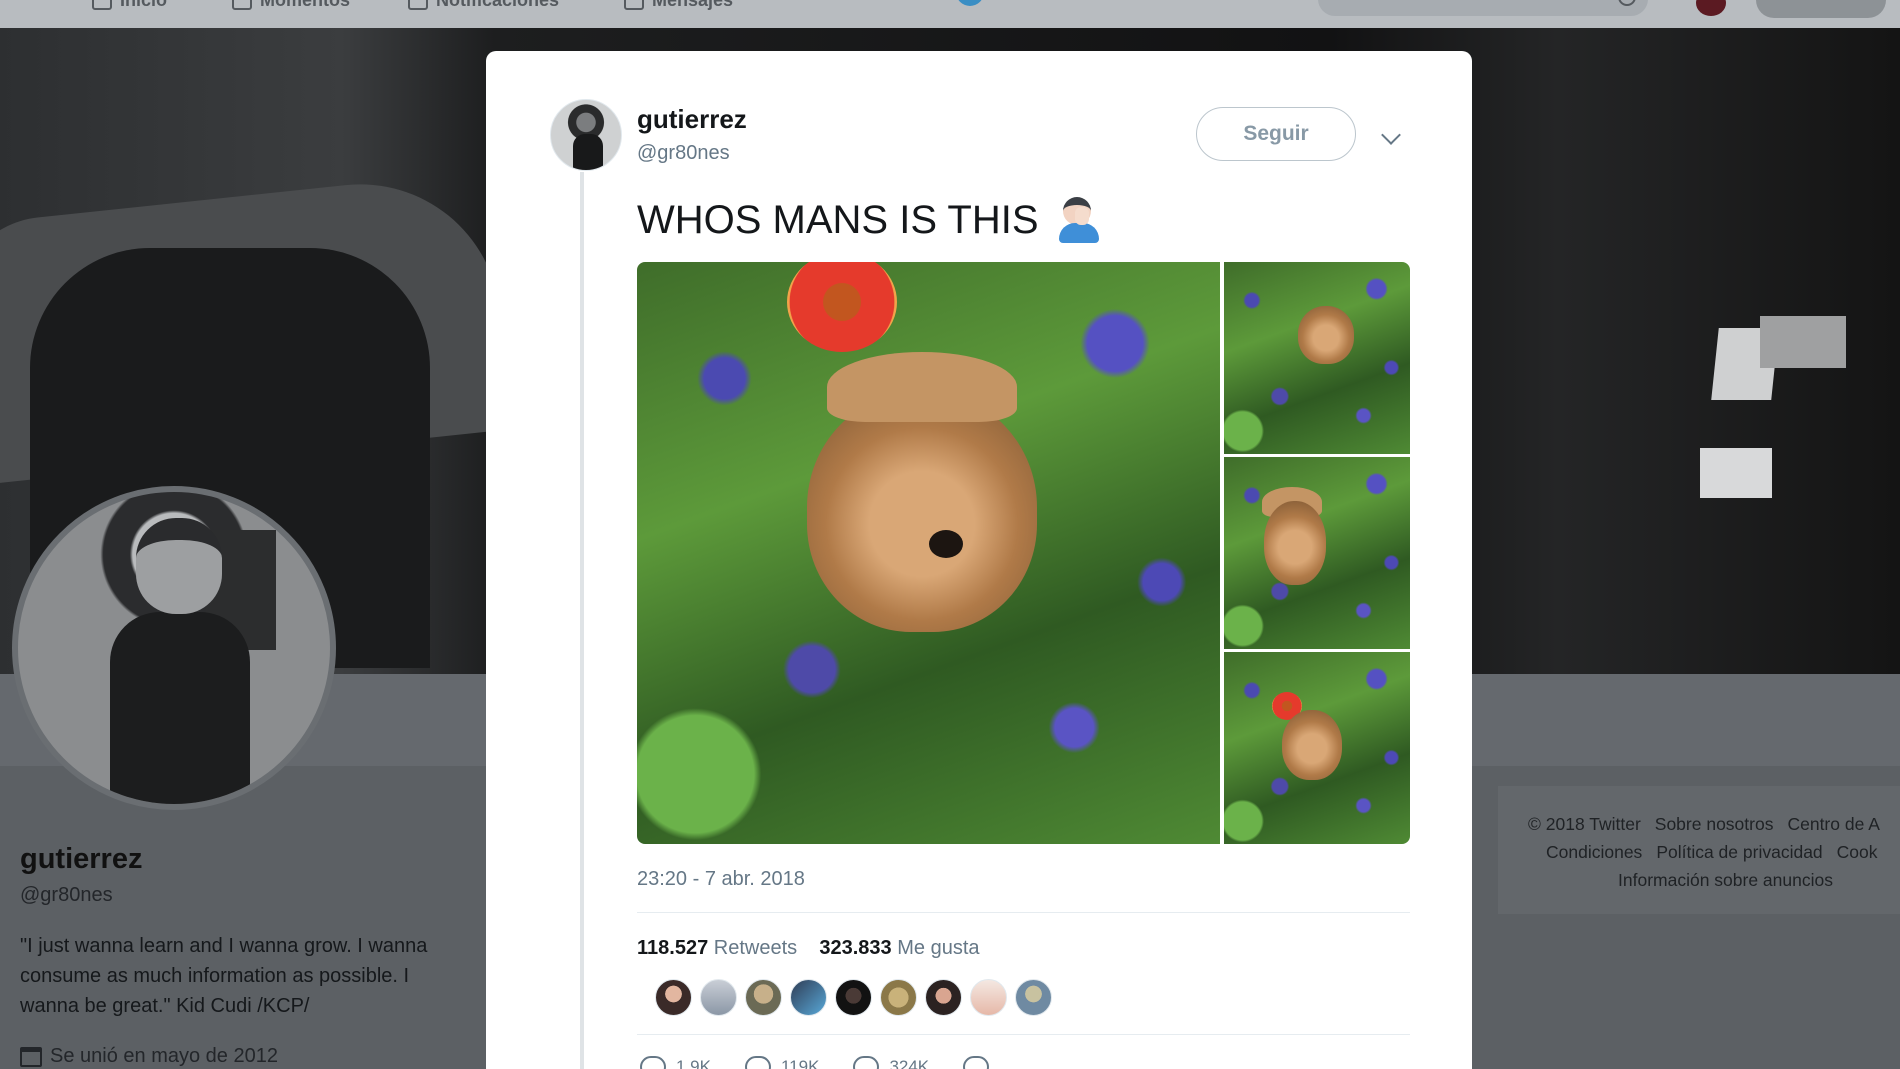 Image resolution: width=1900 pixels, height=1069 pixels. What do you see at coordinates (1483, 8) in the screenshot?
I see `search-input` at bounding box center [1483, 8].